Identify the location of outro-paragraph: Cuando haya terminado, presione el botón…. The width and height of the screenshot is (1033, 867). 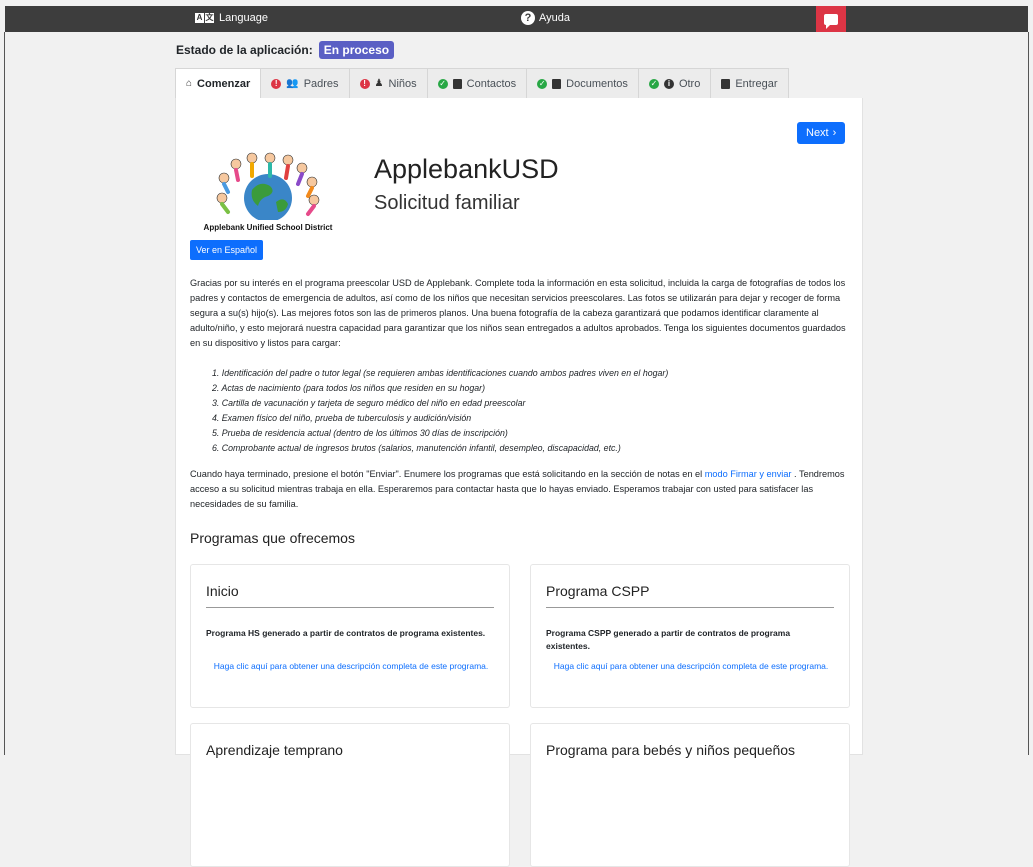
(517, 489).